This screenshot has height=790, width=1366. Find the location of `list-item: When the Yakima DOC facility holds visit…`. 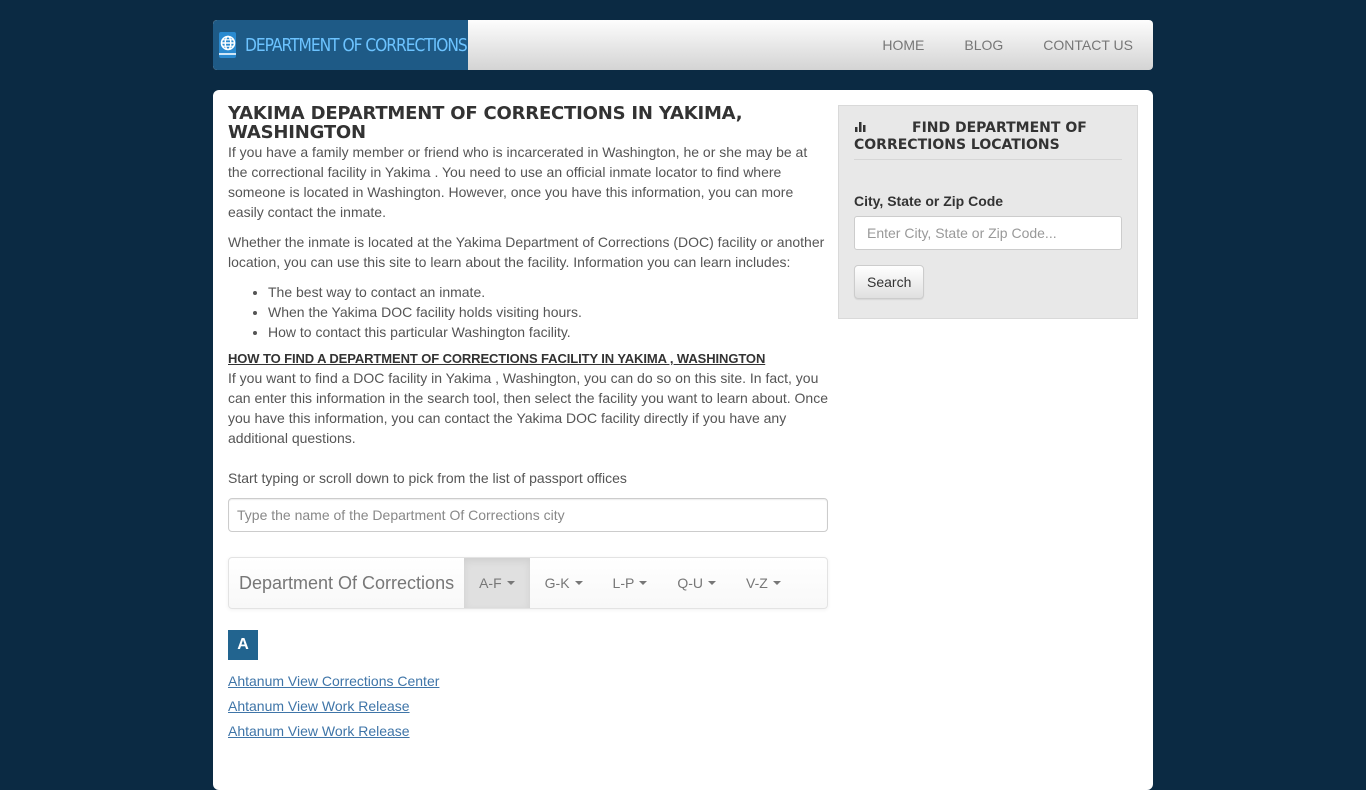

list-item: When the Yakima DOC facility holds visit… is located at coordinates (548, 312).